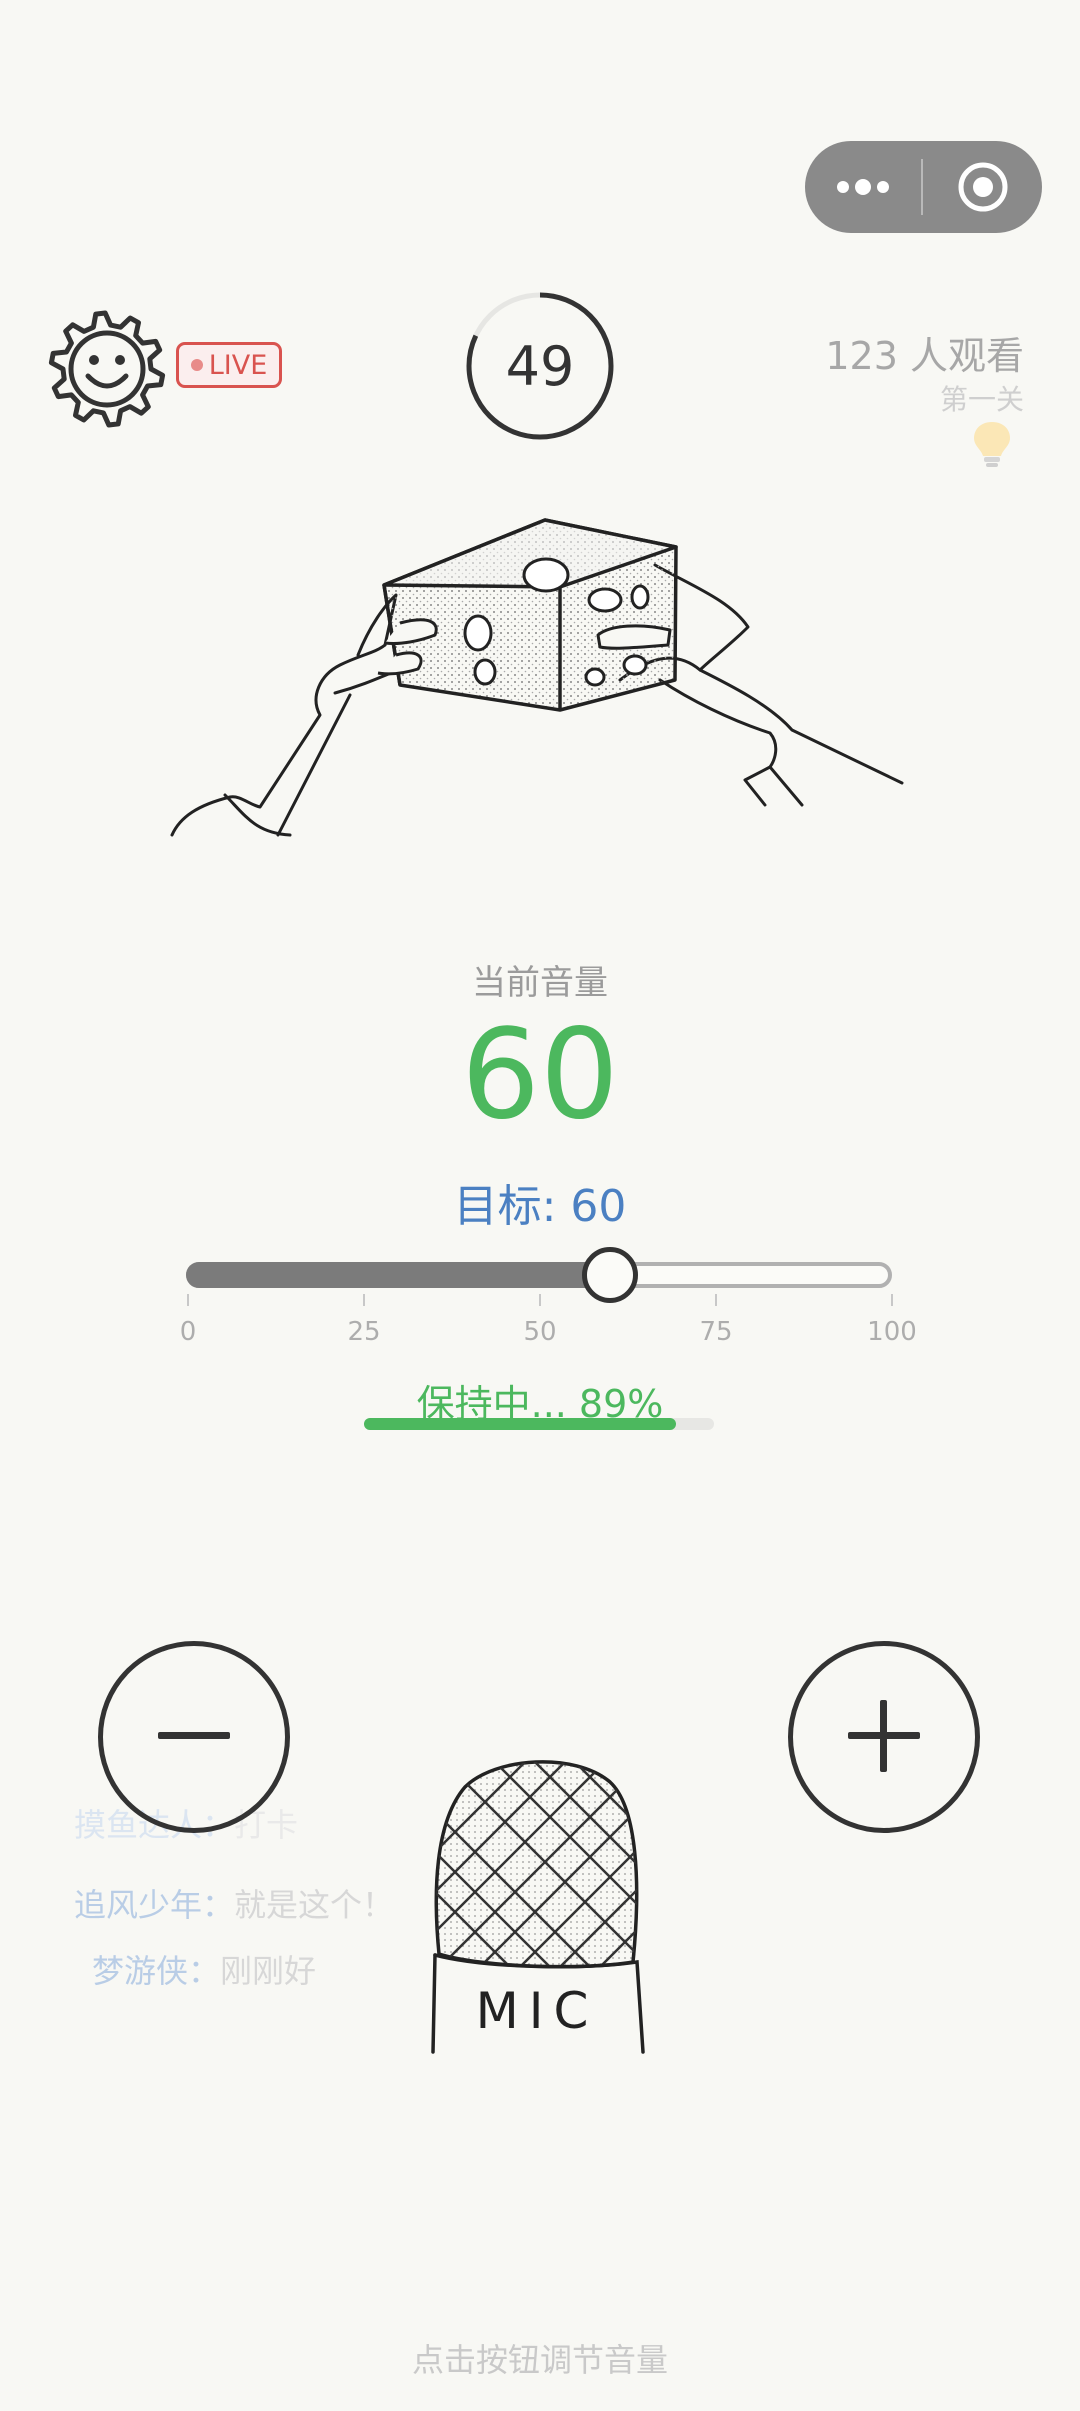  I want to click on current-volume-value: 60, so click(540, 1075).